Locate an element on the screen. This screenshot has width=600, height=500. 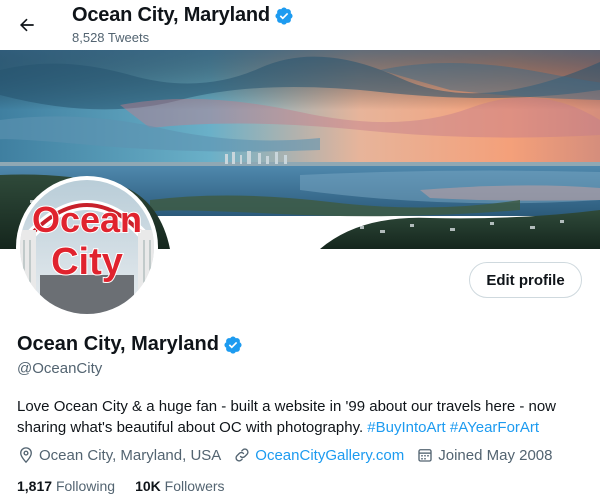
avatar: Ocean City is located at coordinates (87, 247).